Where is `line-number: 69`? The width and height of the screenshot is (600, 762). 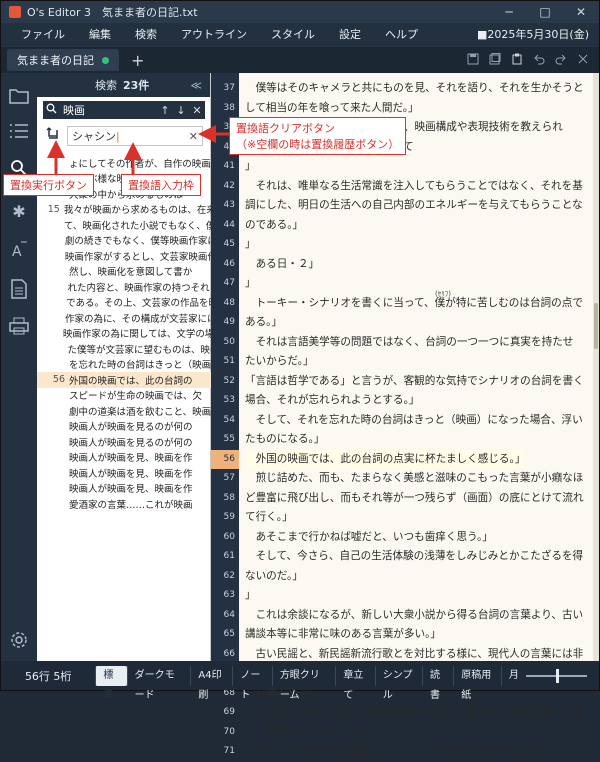 line-number: 69 is located at coordinates (229, 712).